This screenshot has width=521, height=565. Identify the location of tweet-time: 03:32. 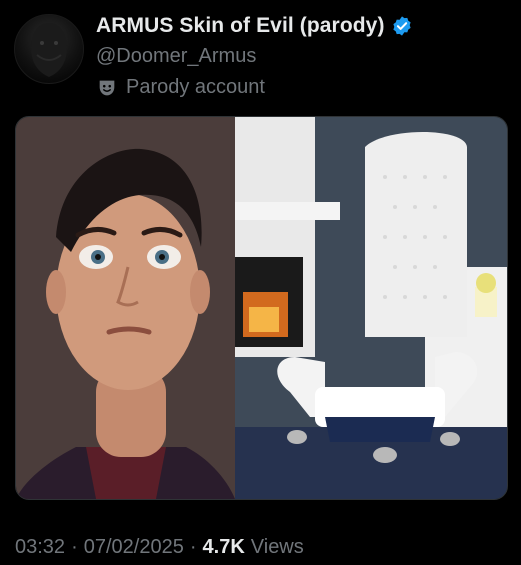
(40, 547).